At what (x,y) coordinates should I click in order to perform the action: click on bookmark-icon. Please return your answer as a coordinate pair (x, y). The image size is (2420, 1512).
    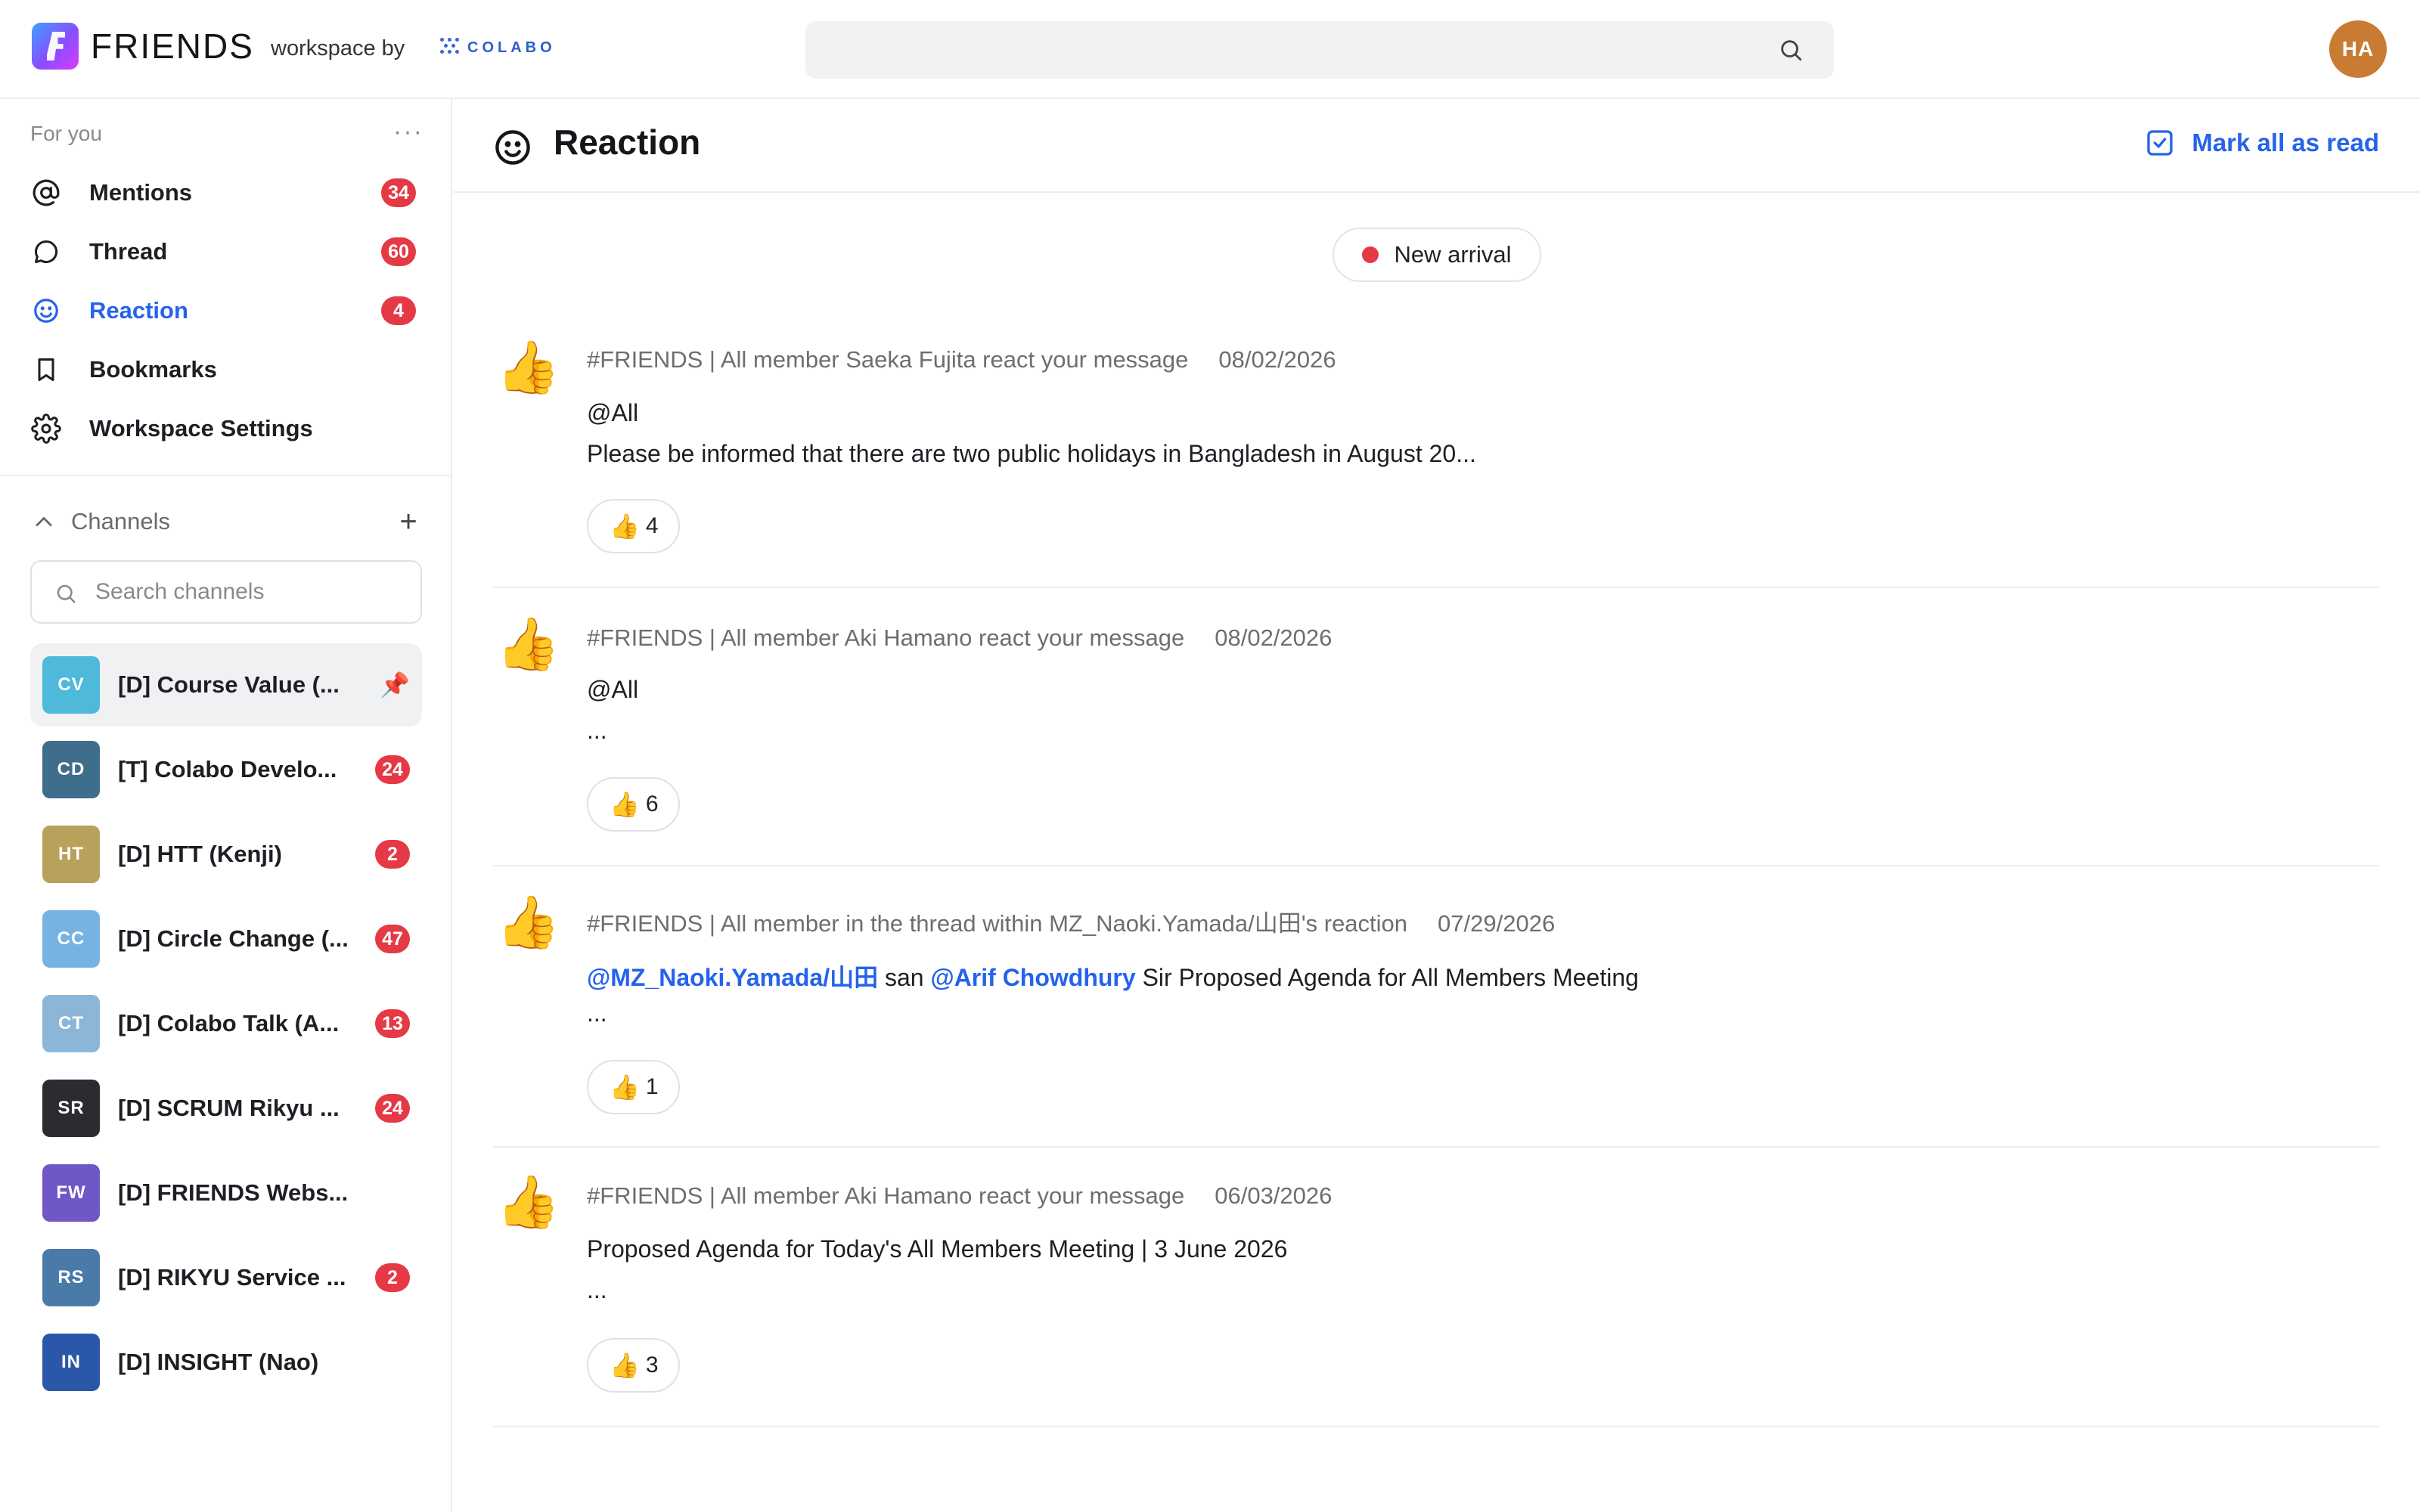
    Looking at the image, I should click on (46, 370).